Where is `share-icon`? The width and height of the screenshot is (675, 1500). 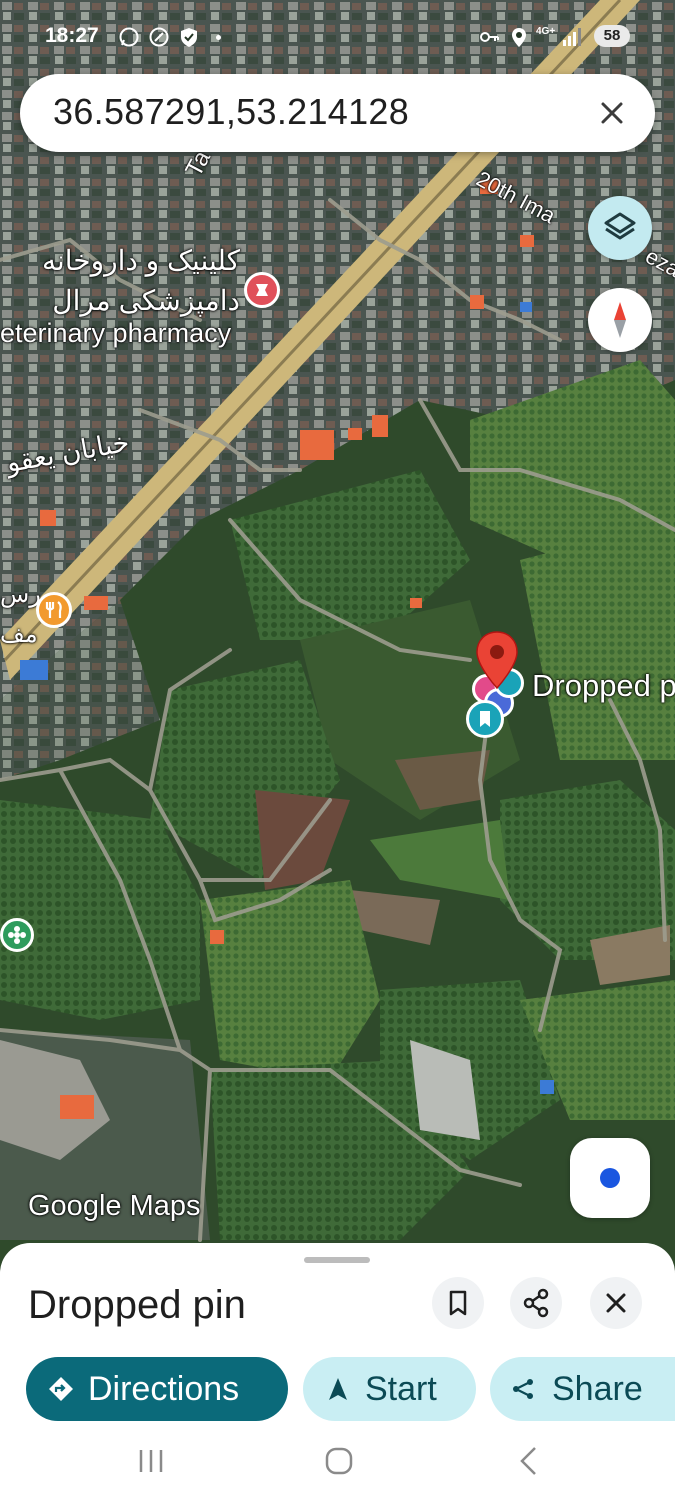
share-icon is located at coordinates (536, 1303).